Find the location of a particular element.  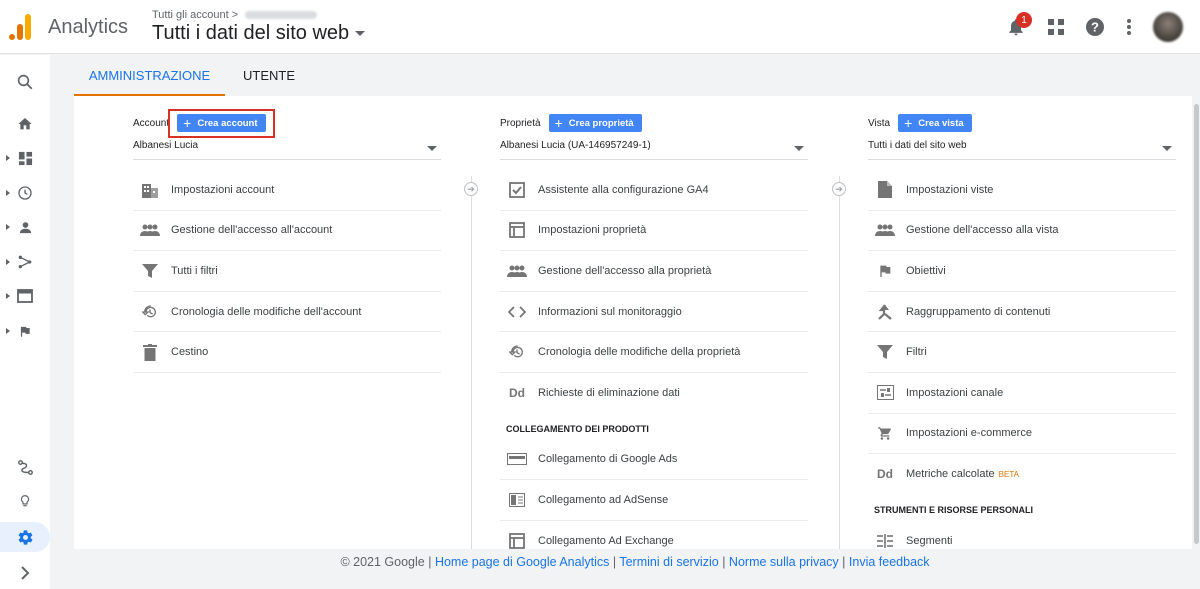

property-link-adsense: Collegamento ad AdSense is located at coordinates (654, 500).